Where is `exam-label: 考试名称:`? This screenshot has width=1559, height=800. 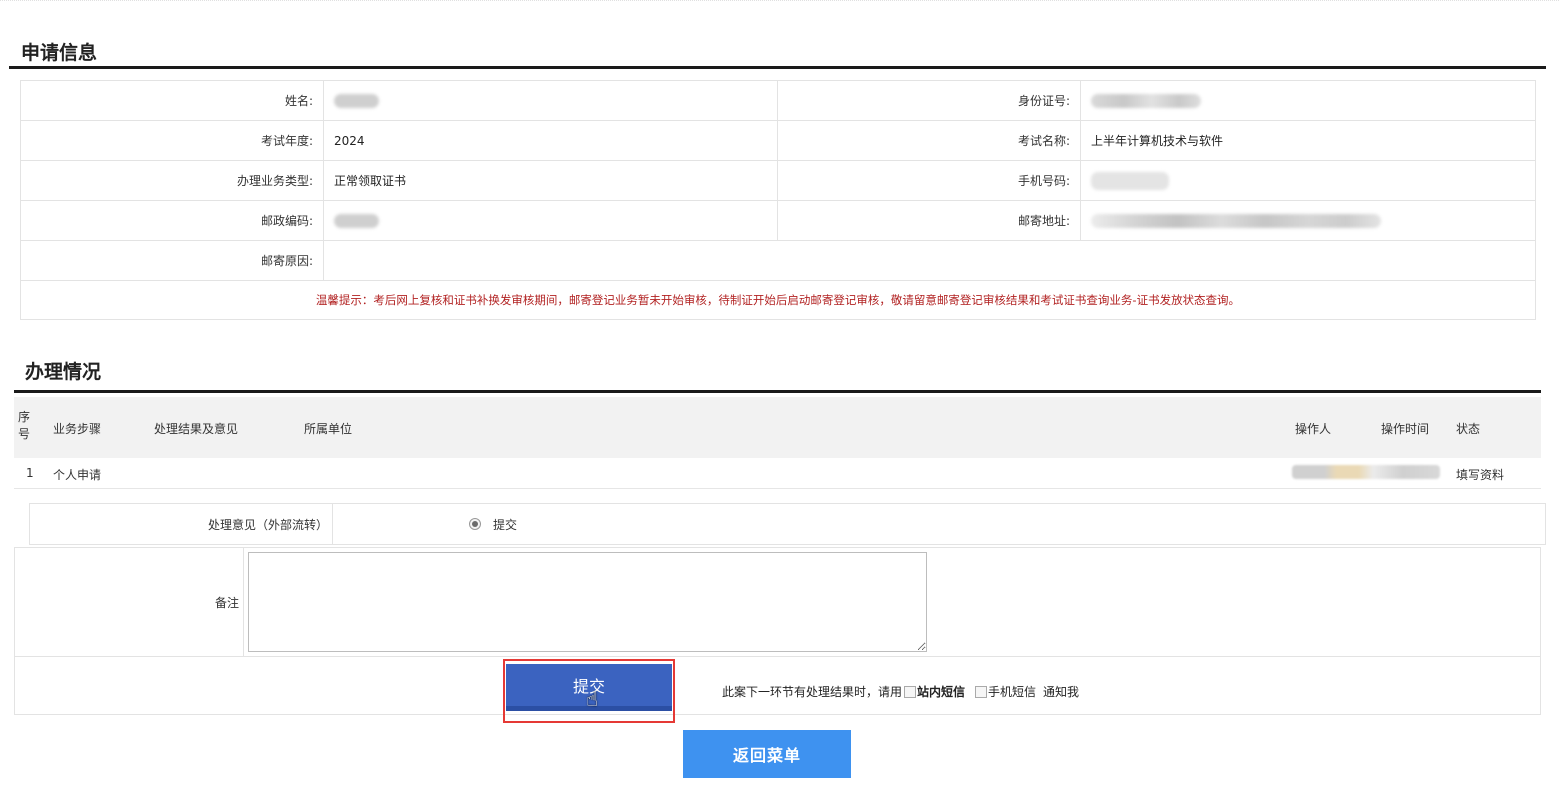
exam-label: 考试名称: is located at coordinates (929, 140).